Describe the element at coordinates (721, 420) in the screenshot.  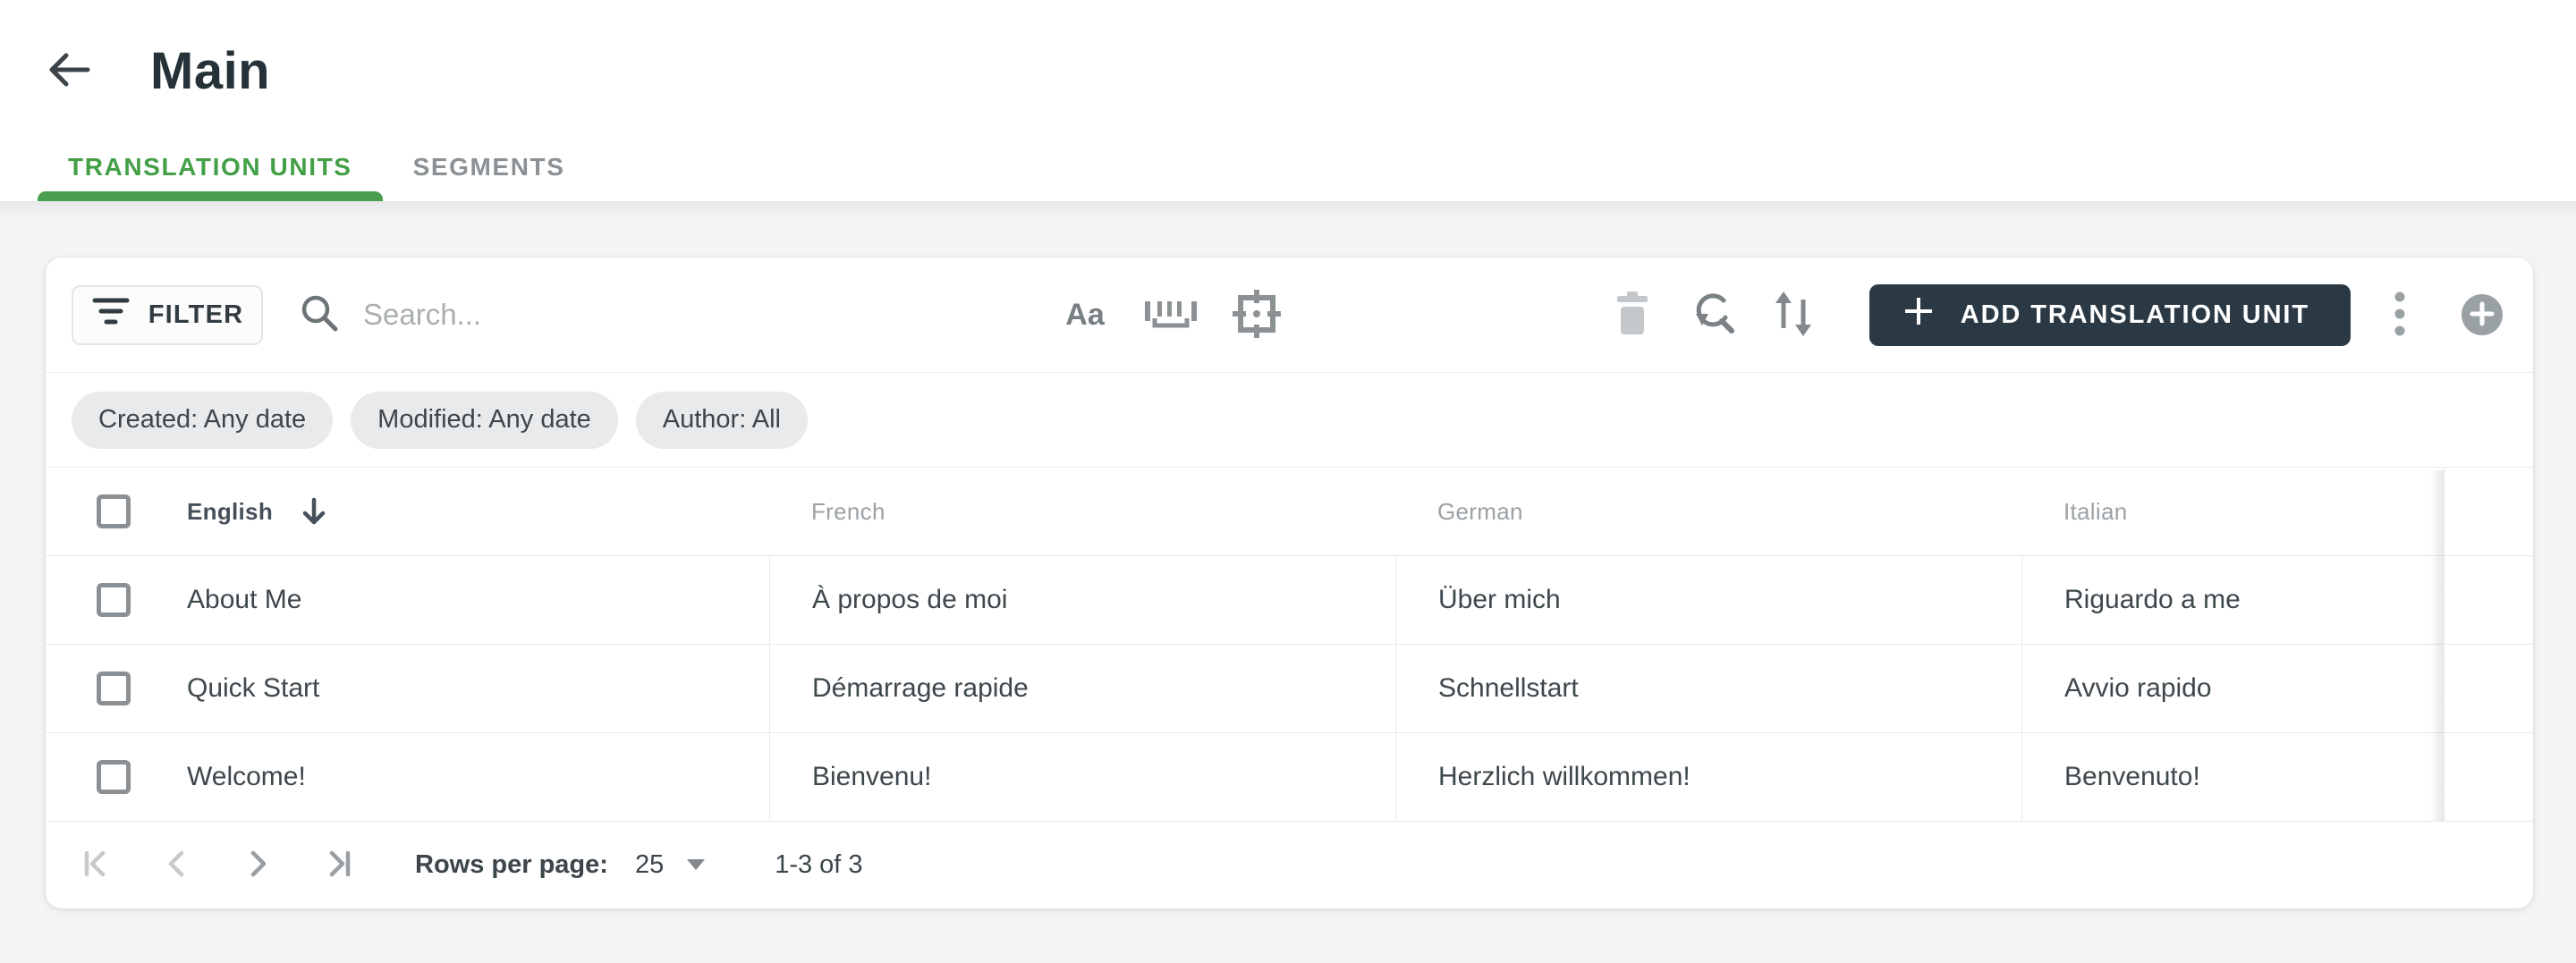
I see `filter-chip-author: Author: All` at that location.